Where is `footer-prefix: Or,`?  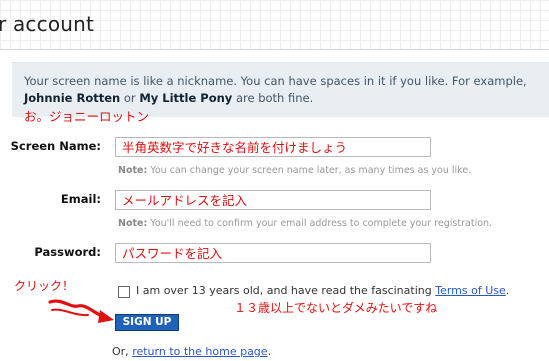
footer-prefix: Or, is located at coordinates (120, 351).